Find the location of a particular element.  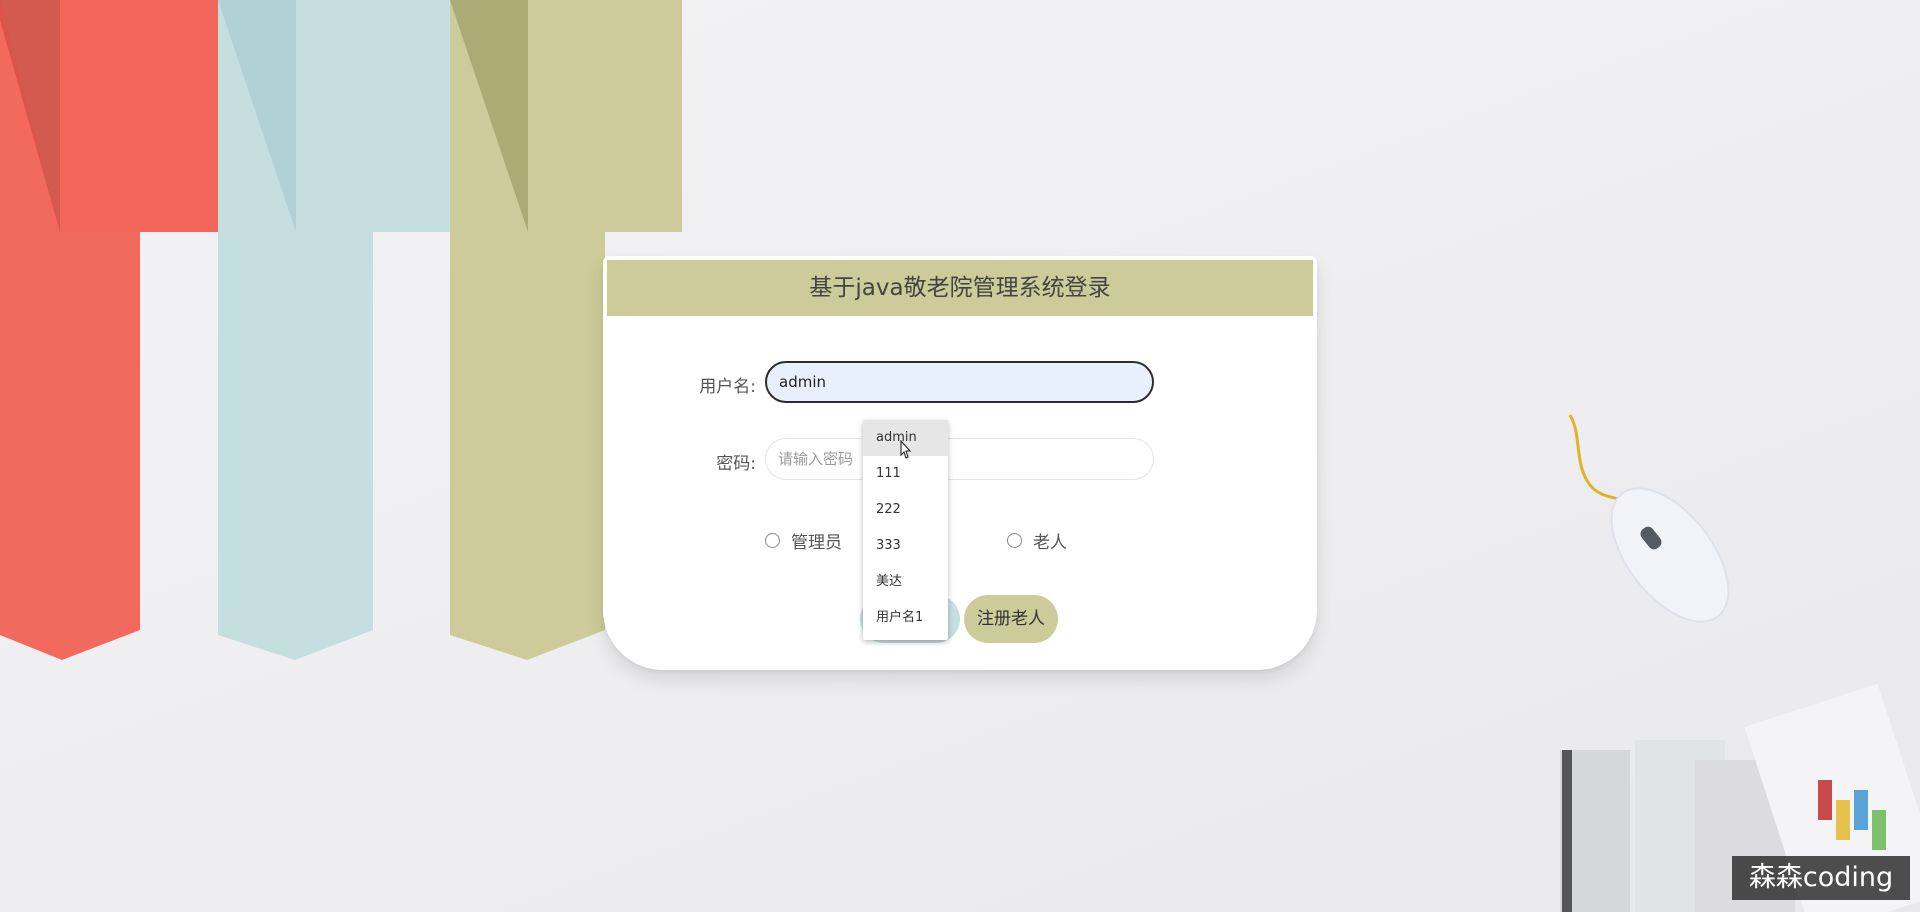

username-label: 用户名: is located at coordinates (727, 387).